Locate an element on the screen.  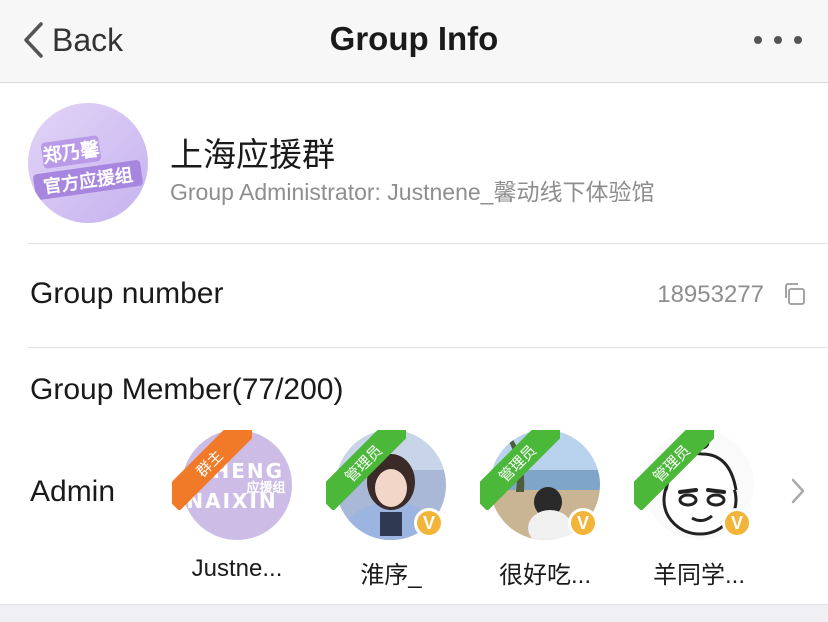
chevron-left-icon is located at coordinates (33, 40).